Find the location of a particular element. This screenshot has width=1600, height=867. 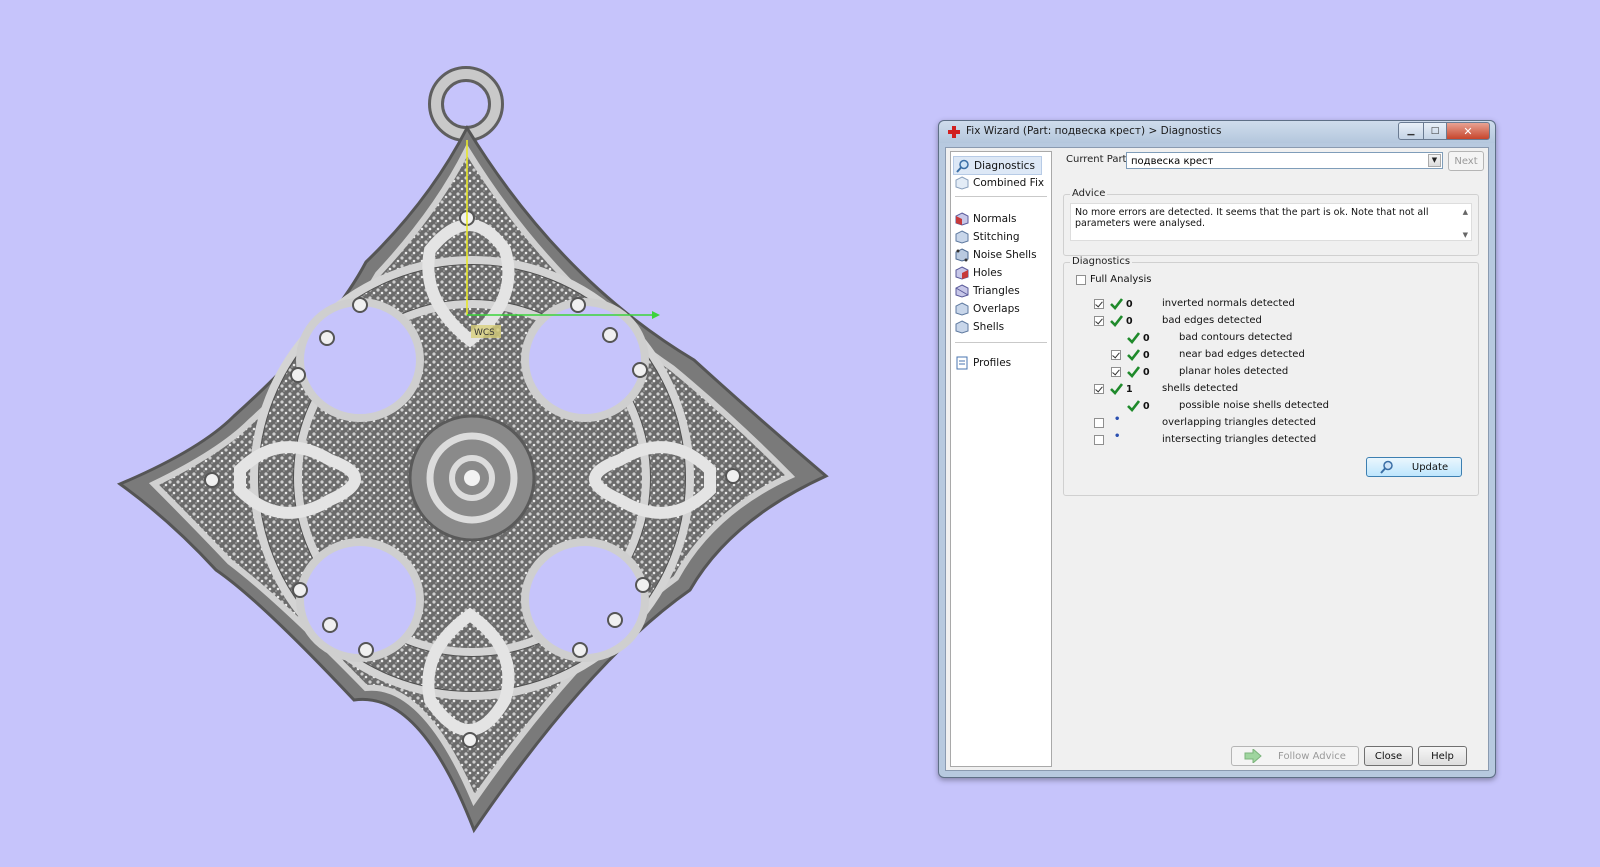

nav-label: Overlaps is located at coordinates (996, 308).